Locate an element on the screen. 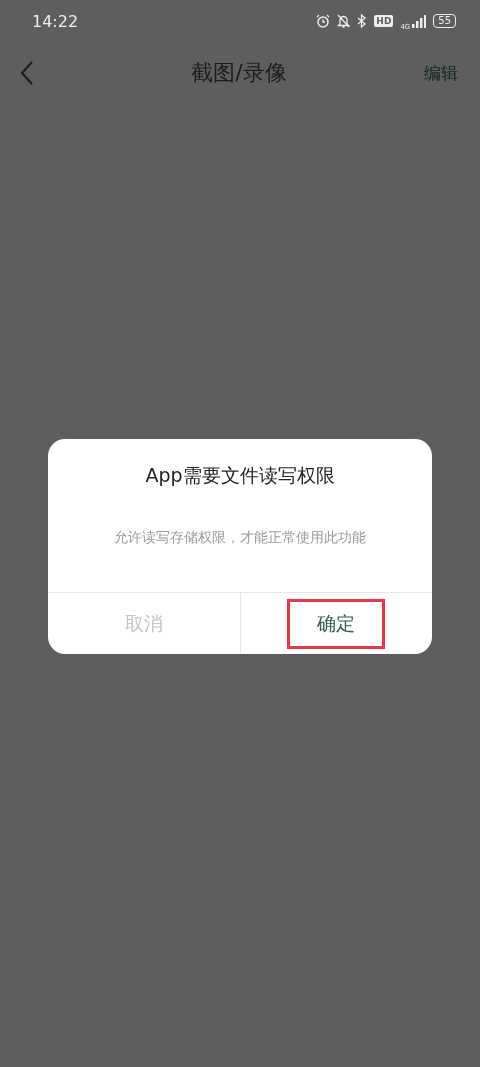  cancel-button: 取消 is located at coordinates (143, 623).